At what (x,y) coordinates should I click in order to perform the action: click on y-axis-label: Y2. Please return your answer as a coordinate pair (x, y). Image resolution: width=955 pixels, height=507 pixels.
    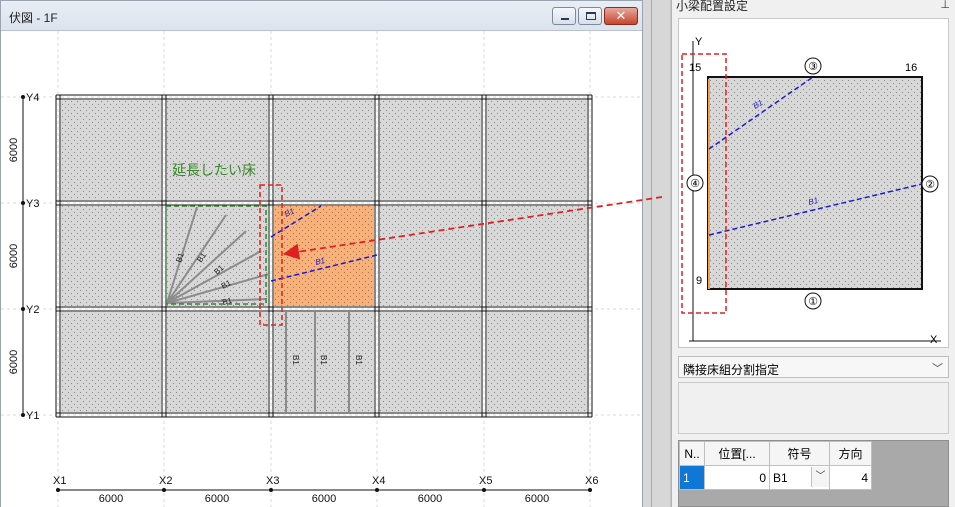
    Looking at the image, I should click on (32, 310).